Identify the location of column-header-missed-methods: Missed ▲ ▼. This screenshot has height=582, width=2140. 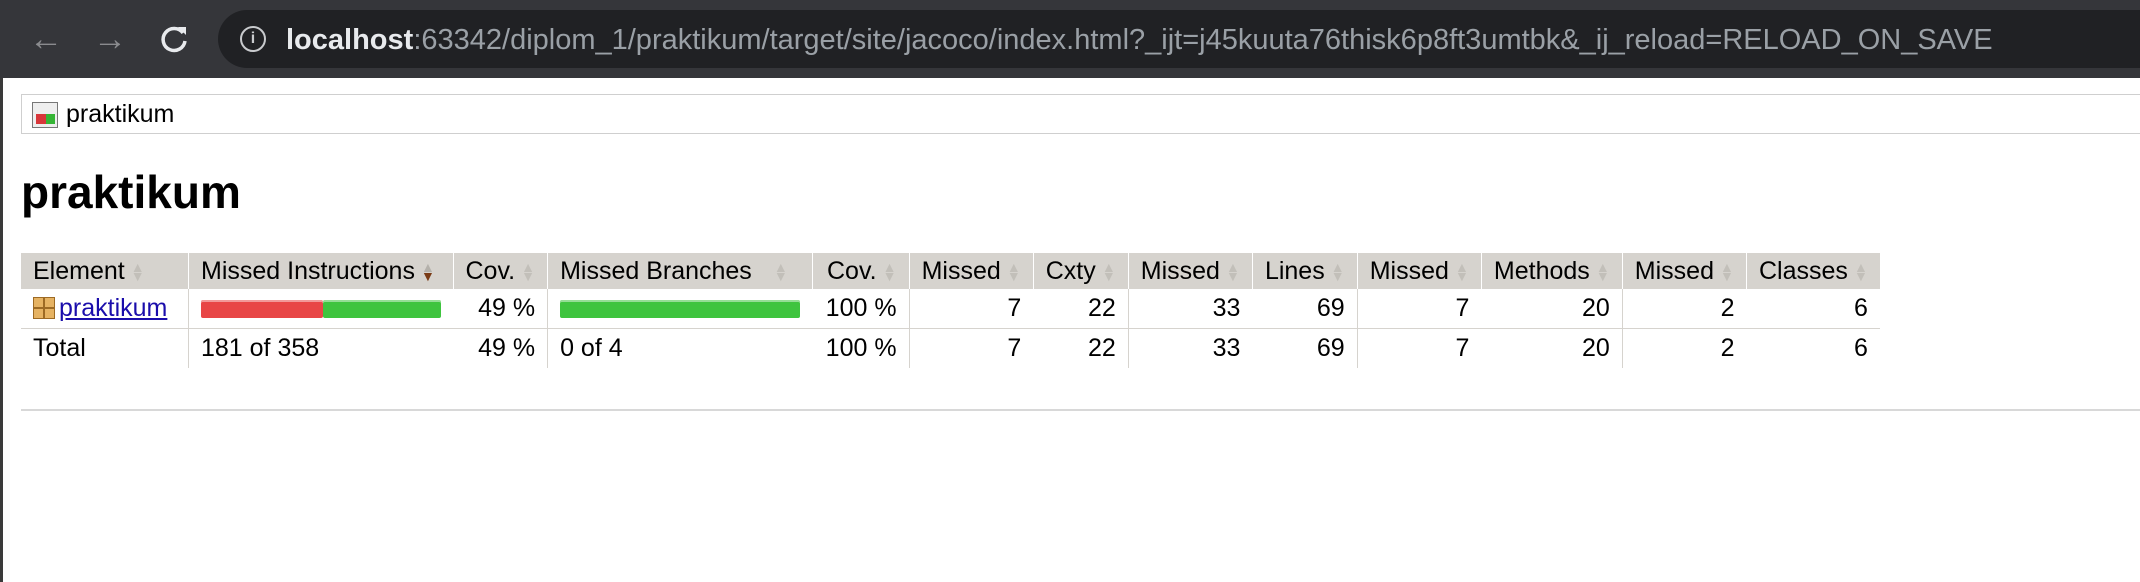
(1419, 271).